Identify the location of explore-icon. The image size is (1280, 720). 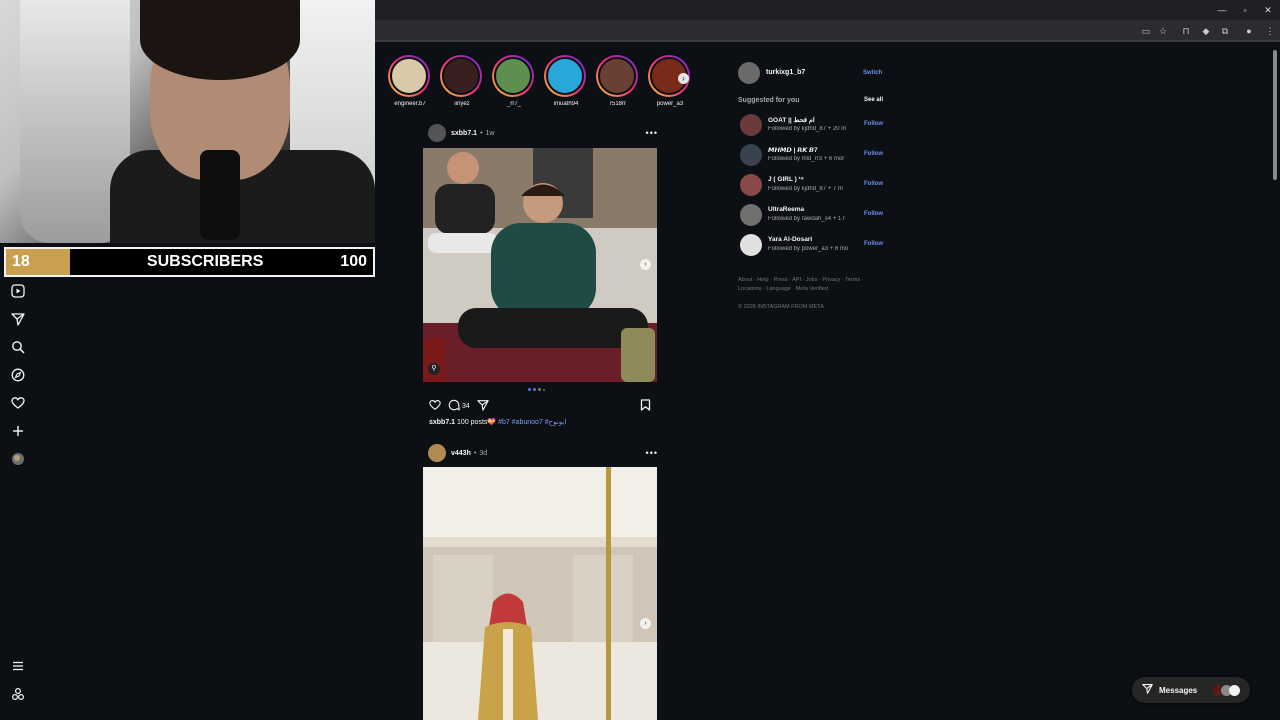
(18, 376).